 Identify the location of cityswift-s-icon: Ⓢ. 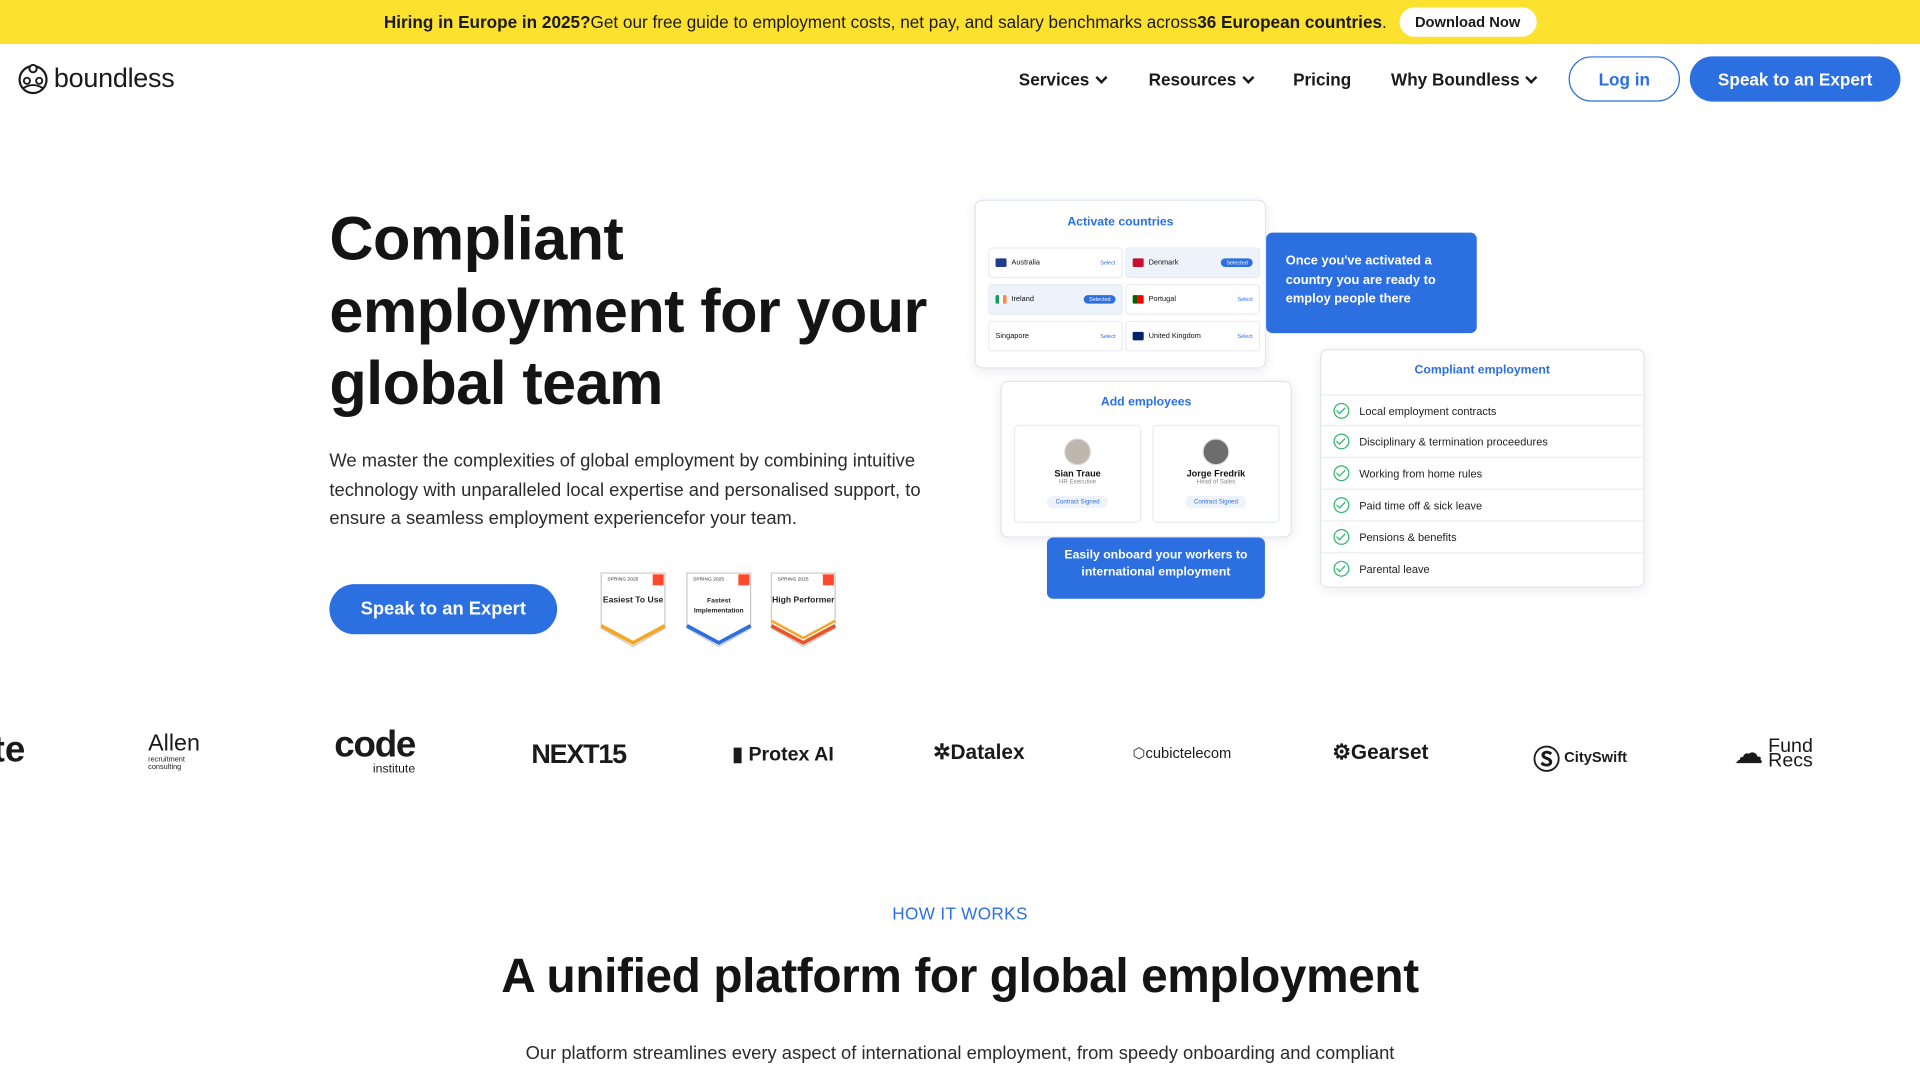
(1547, 760).